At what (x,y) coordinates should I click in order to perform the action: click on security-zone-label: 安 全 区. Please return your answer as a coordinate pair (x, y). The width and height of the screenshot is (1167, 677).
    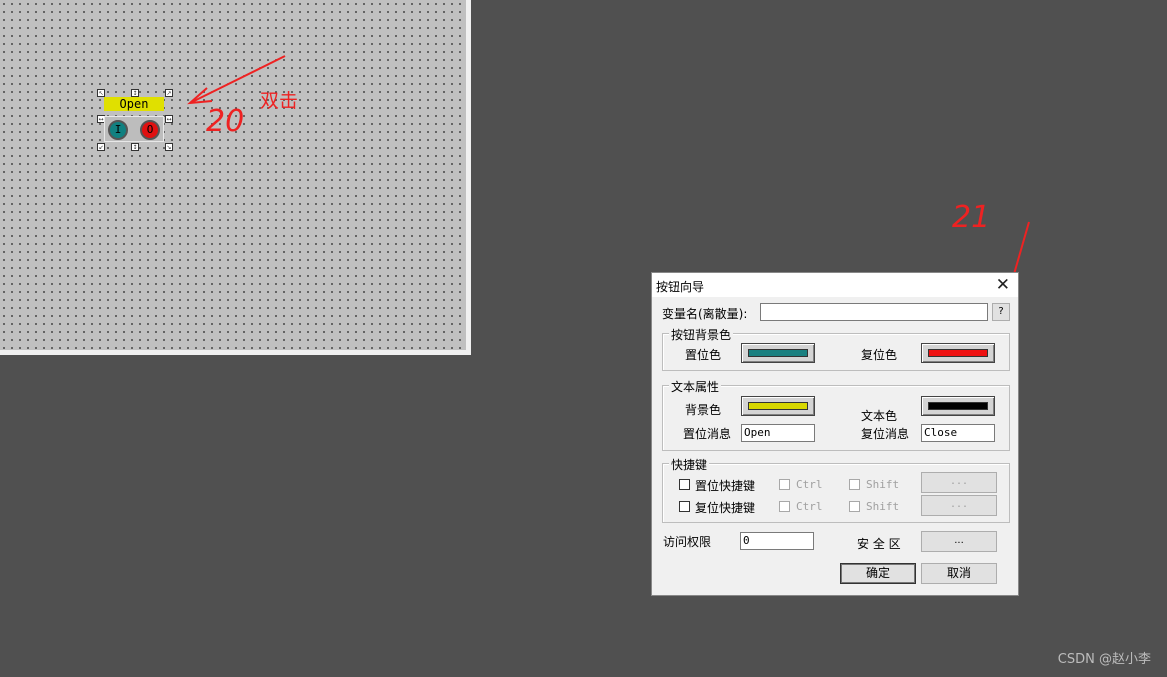
    Looking at the image, I should click on (879, 544).